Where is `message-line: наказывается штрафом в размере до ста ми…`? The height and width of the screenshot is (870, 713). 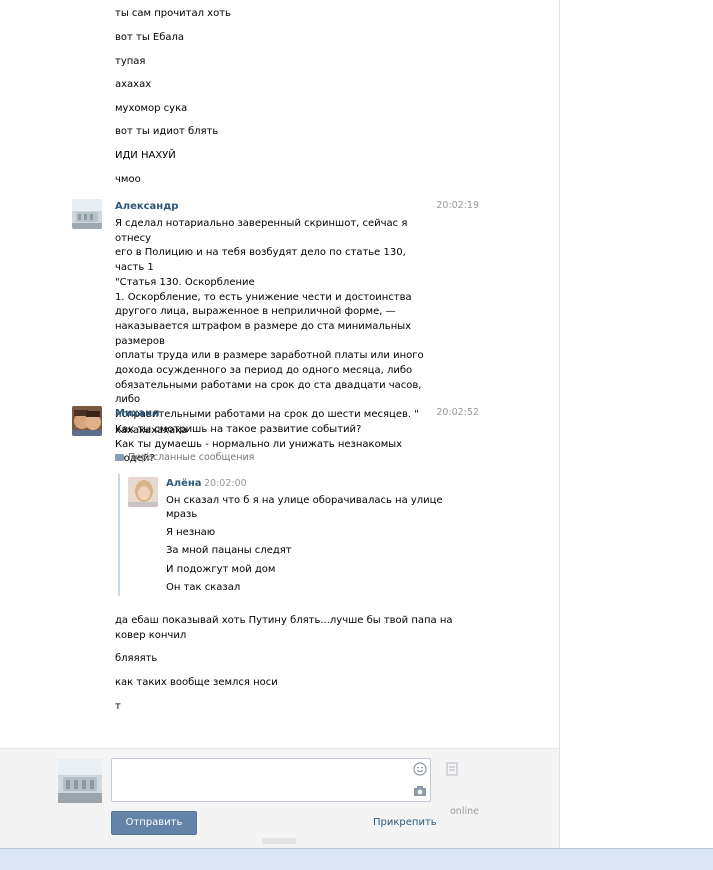 message-line: наказывается штрафом в размере до ста ми… is located at coordinates (263, 333).